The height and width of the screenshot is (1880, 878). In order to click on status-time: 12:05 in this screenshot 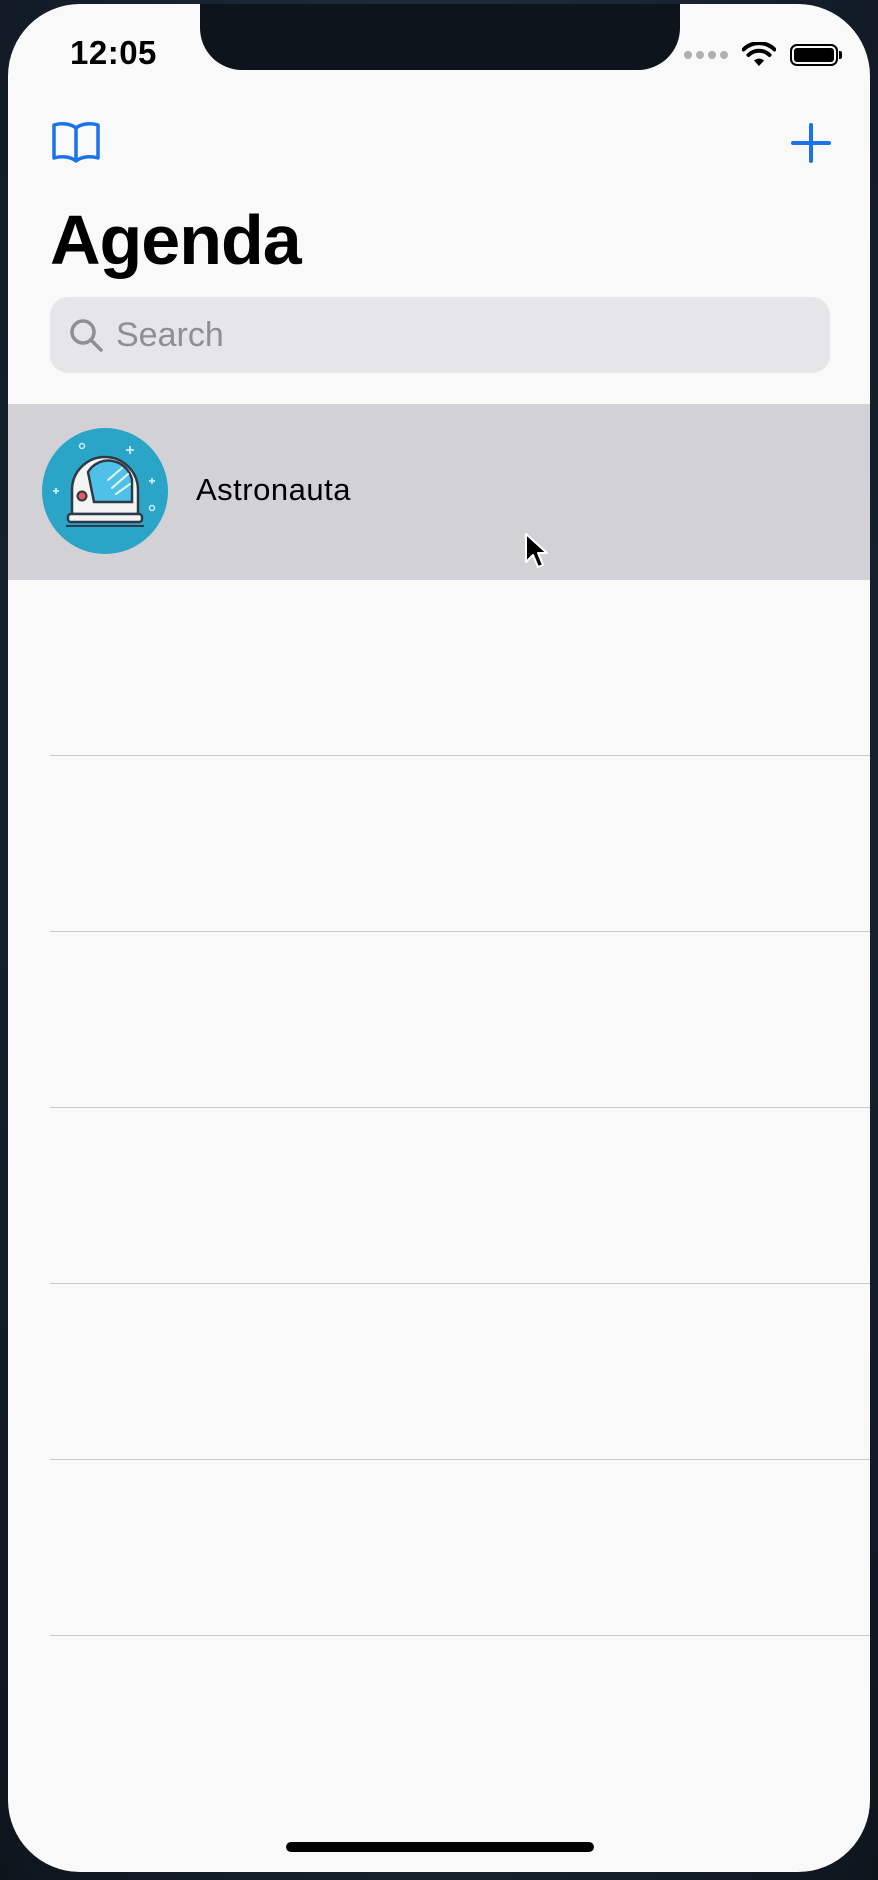, I will do `click(113, 52)`.